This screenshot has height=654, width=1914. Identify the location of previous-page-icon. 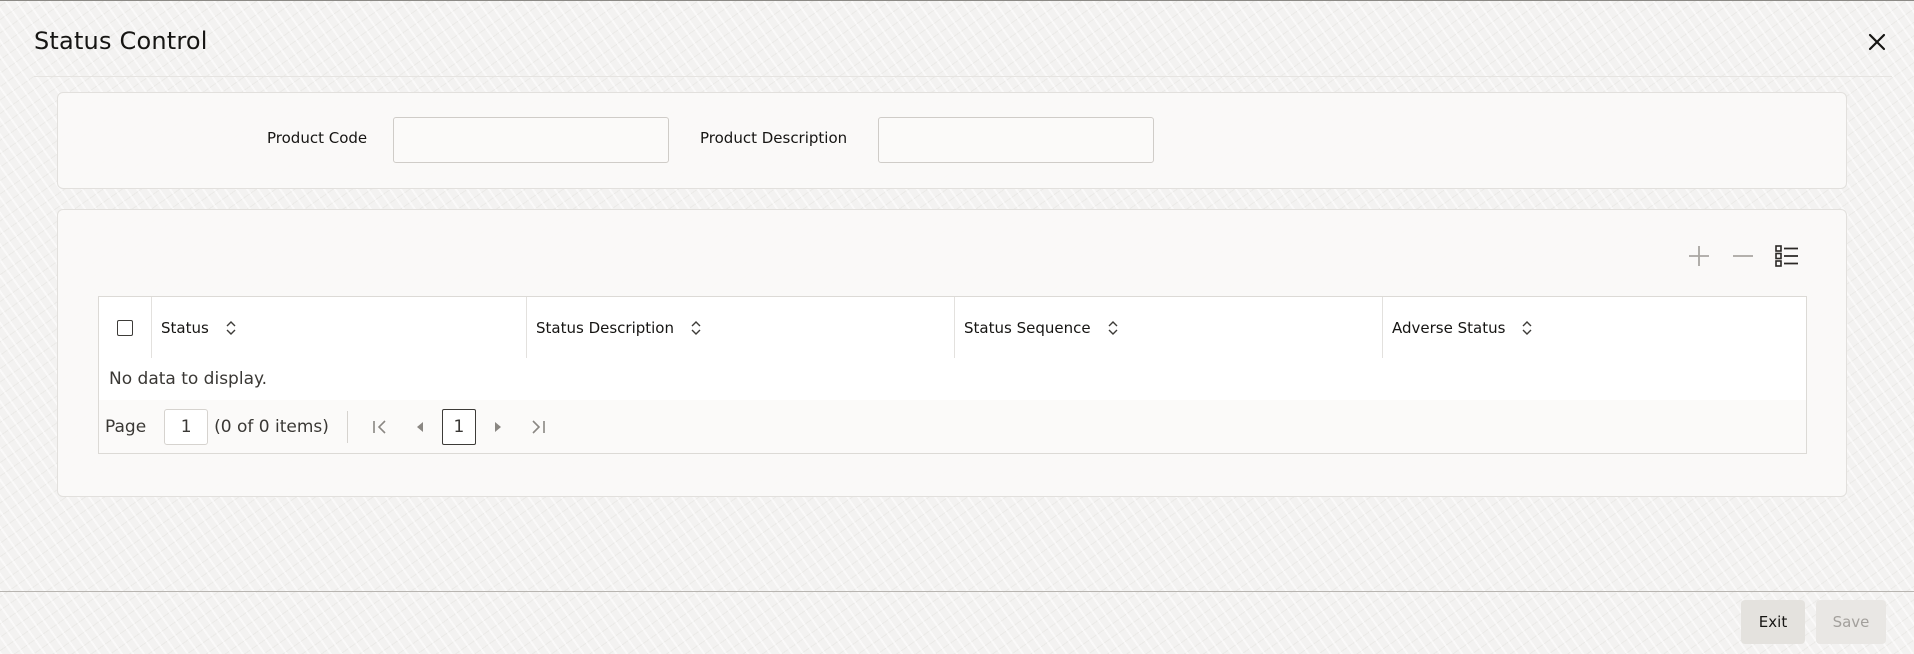
(419, 426).